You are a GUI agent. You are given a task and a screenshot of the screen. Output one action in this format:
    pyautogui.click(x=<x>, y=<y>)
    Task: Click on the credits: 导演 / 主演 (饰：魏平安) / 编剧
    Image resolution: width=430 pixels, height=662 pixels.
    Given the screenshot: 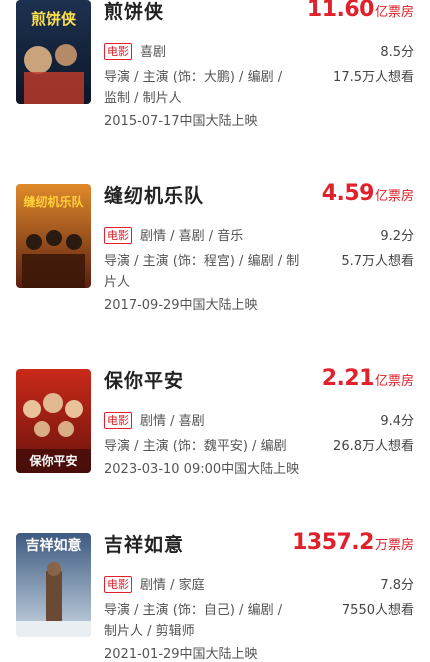 What is the action you would take?
    pyautogui.click(x=195, y=446)
    